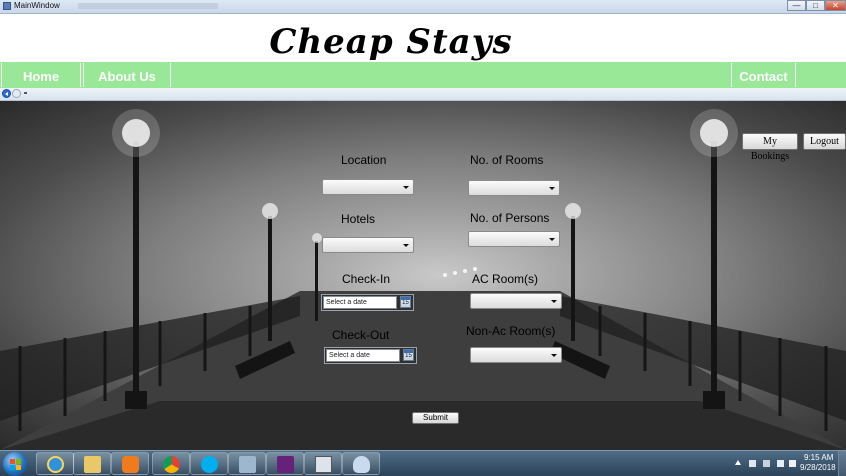 The image size is (846, 476). Describe the element at coordinates (423, 463) in the screenshot. I see `windows-taskbar` at that location.